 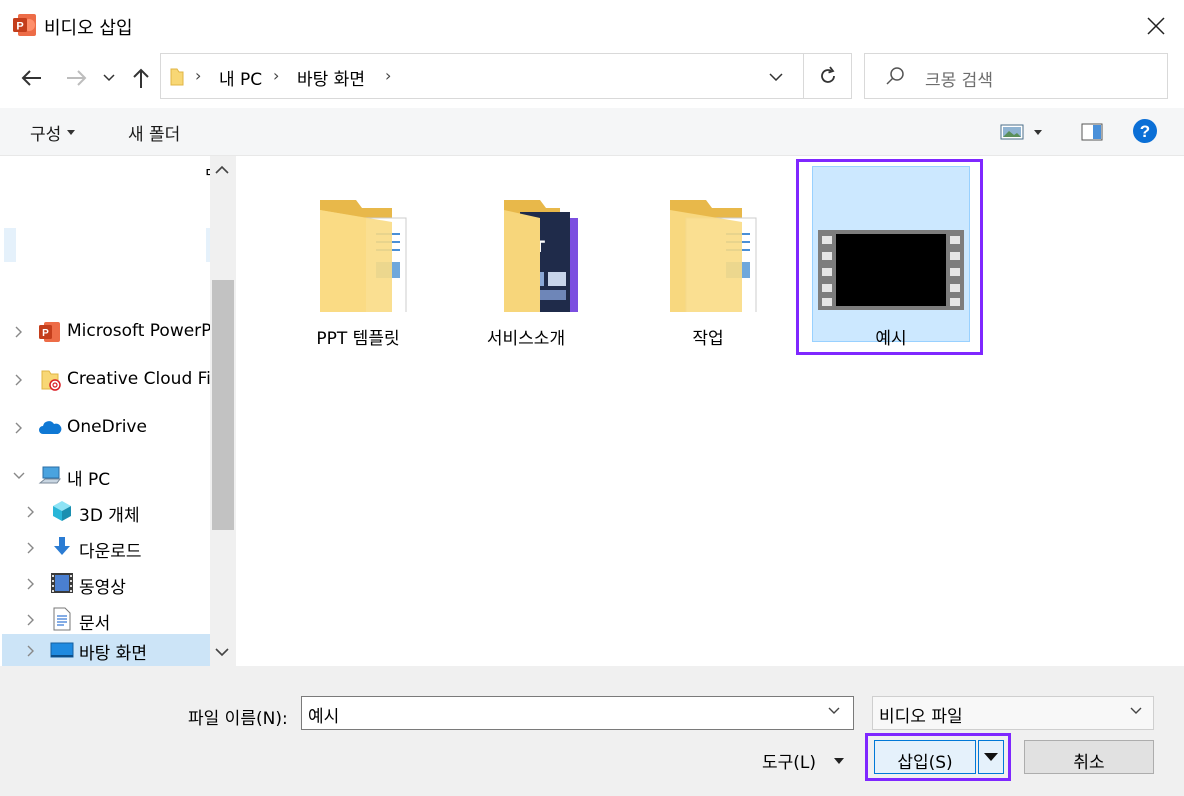 What do you see at coordinates (49, 332) in the screenshot?
I see `powerpoint-icon: P` at bounding box center [49, 332].